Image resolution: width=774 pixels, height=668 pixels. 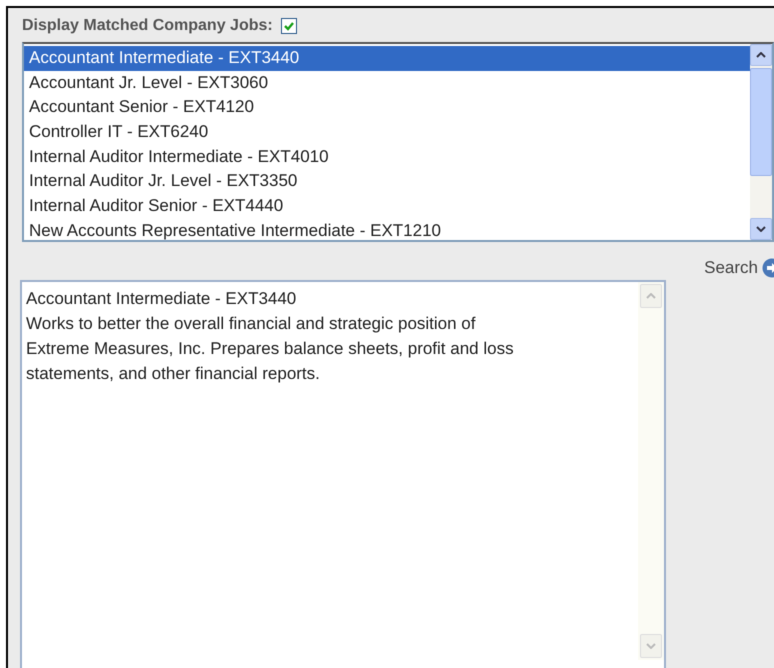 I want to click on description-line: Accountant Intermediate - EXT3440, so click(x=162, y=299).